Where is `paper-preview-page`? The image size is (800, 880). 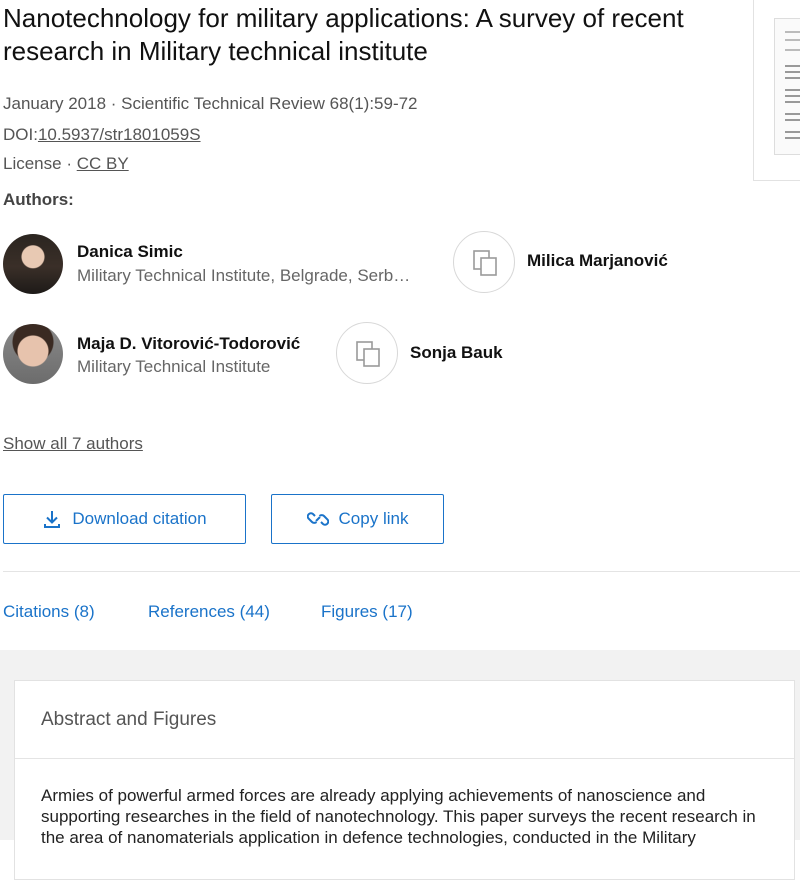 paper-preview-page is located at coordinates (787, 86).